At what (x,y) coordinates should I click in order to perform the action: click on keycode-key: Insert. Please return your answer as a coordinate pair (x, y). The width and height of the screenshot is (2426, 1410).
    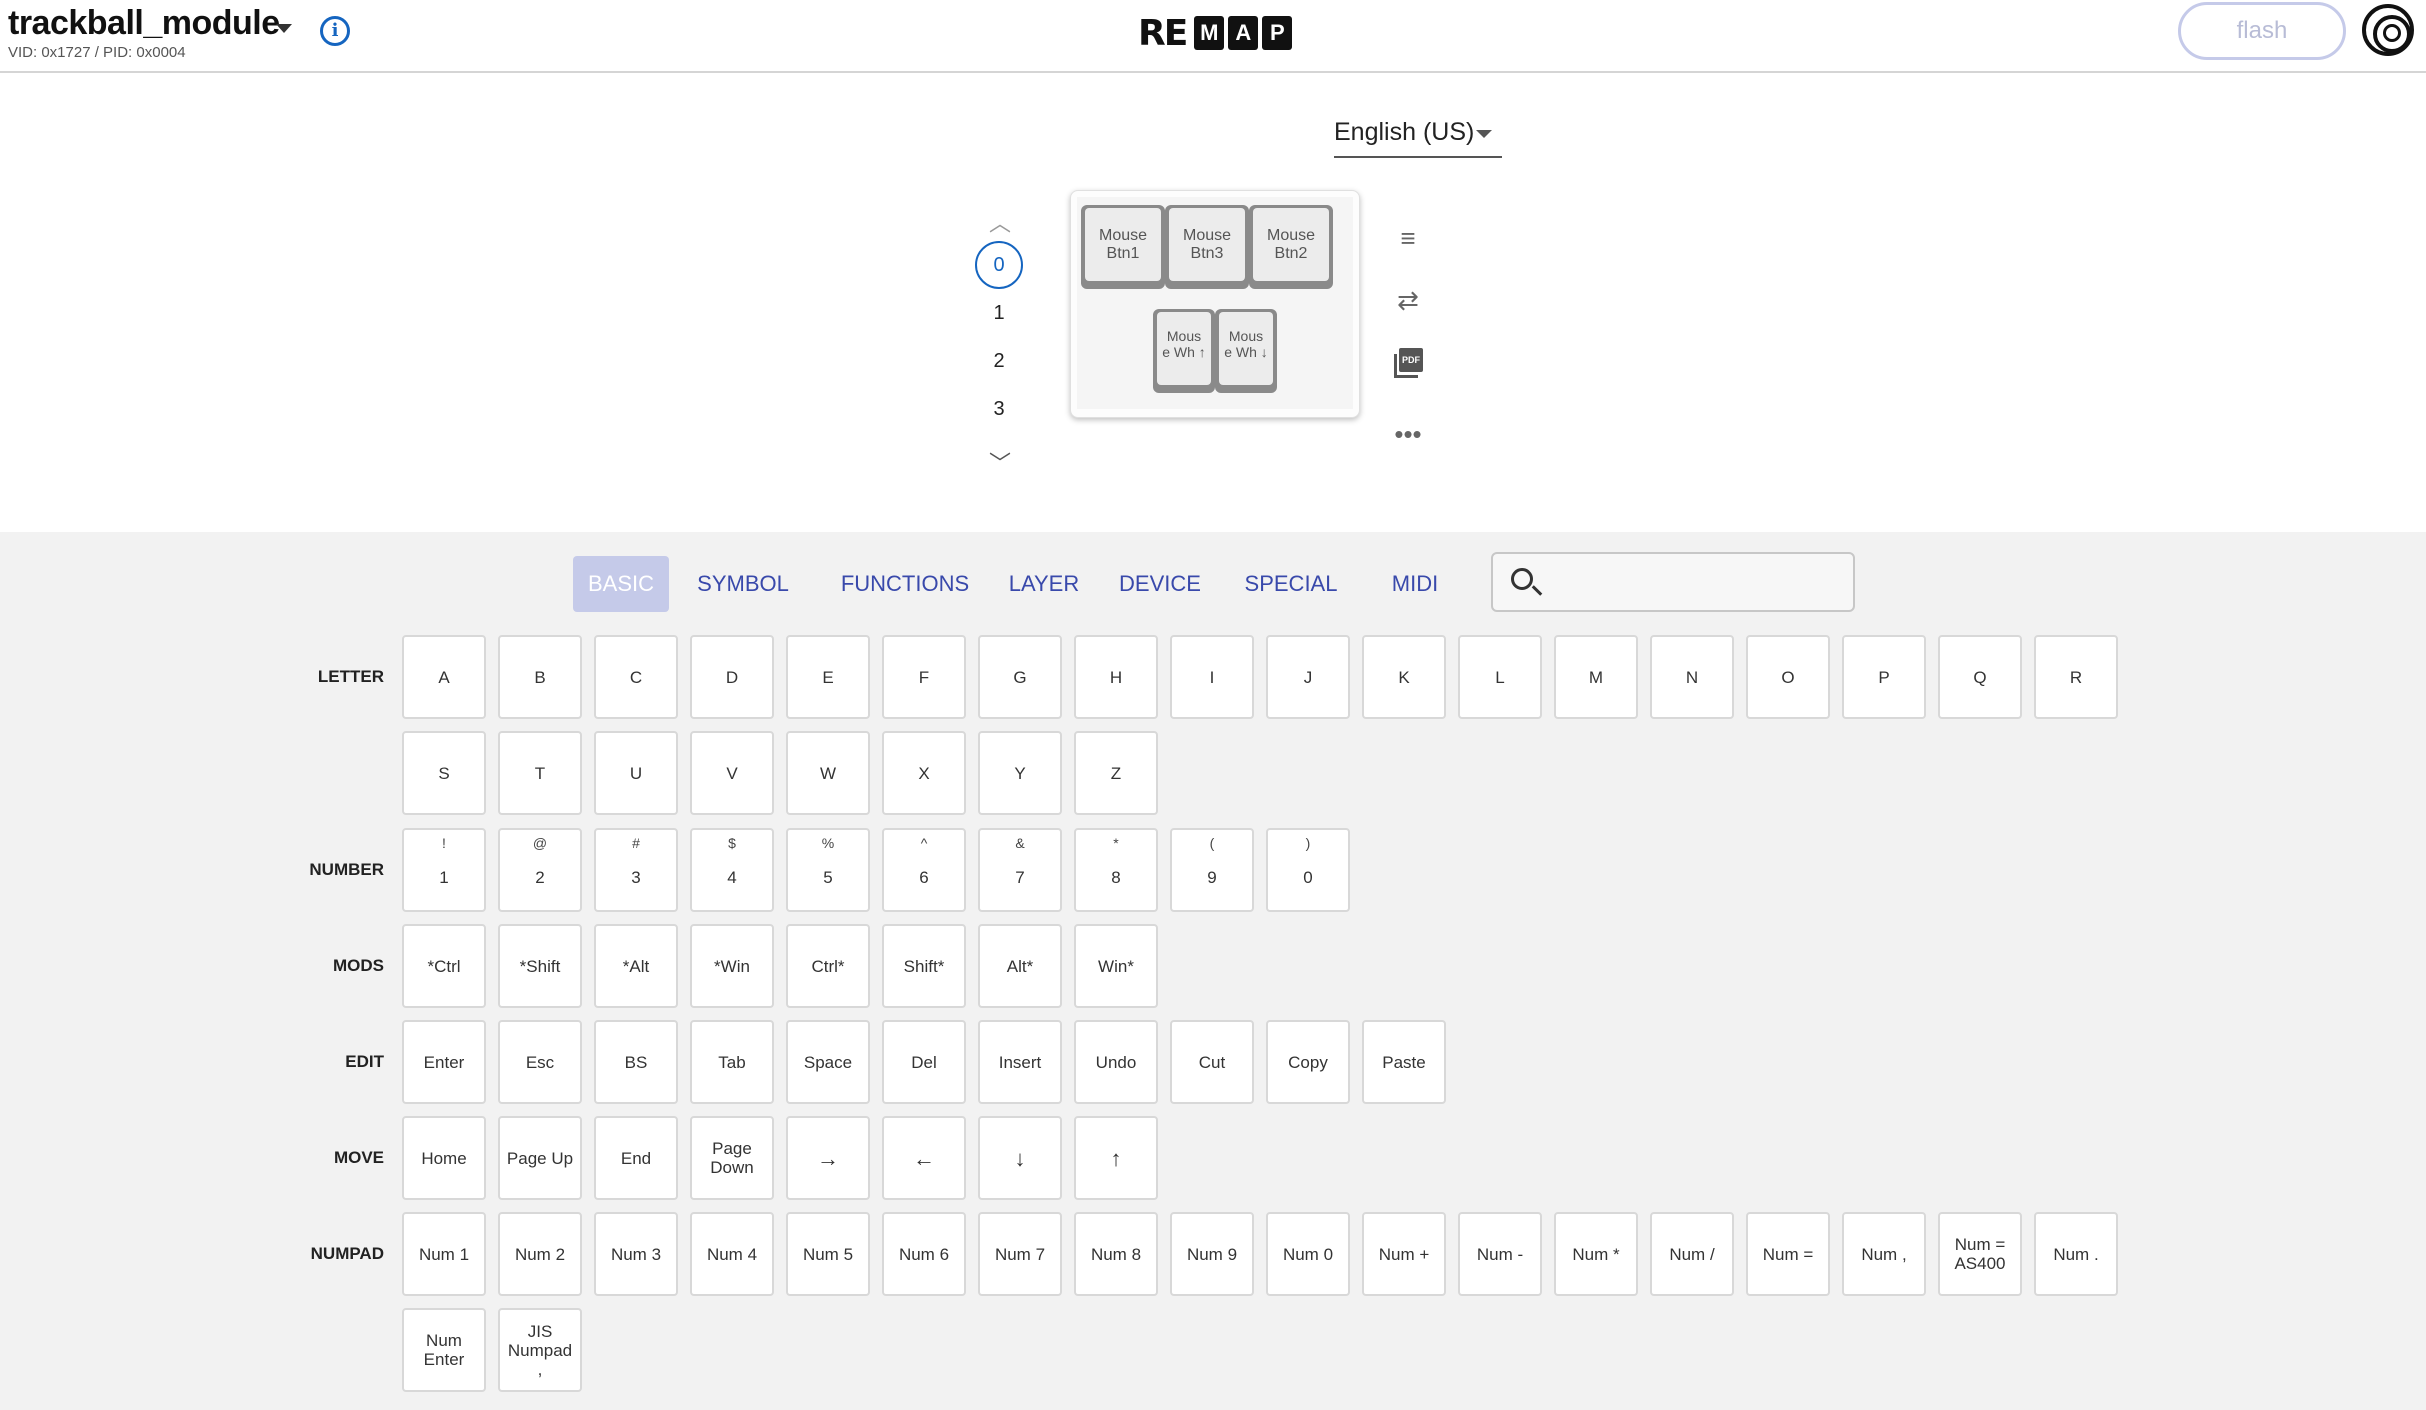
    Looking at the image, I should click on (1020, 1062).